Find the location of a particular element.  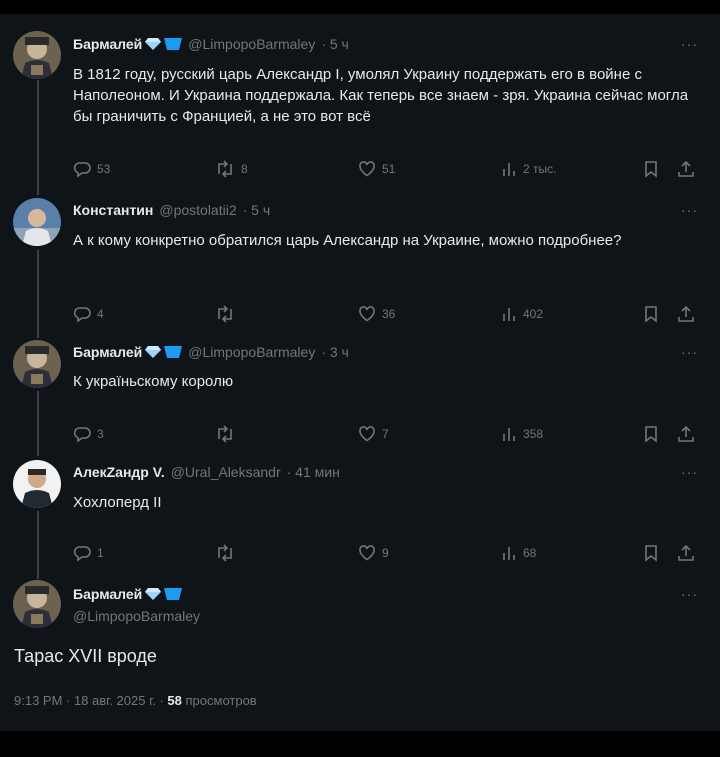

views-count: 58 is located at coordinates (174, 700).